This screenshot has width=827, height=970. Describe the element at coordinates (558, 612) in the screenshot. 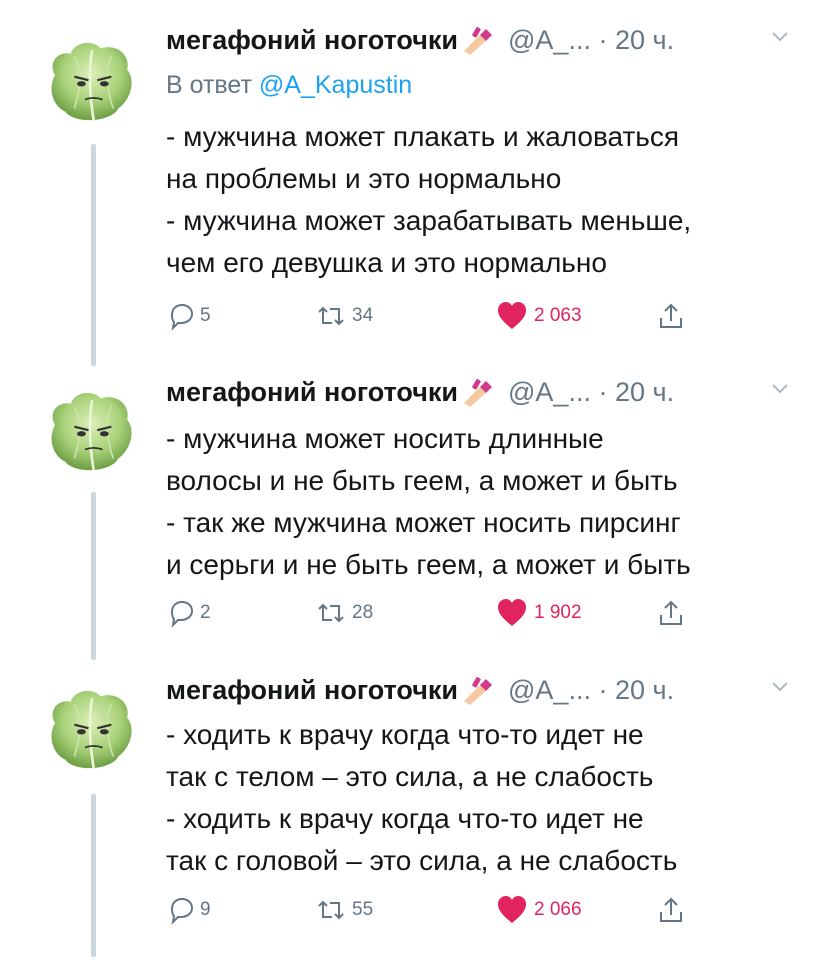

I see `like-count: 1 902` at that location.